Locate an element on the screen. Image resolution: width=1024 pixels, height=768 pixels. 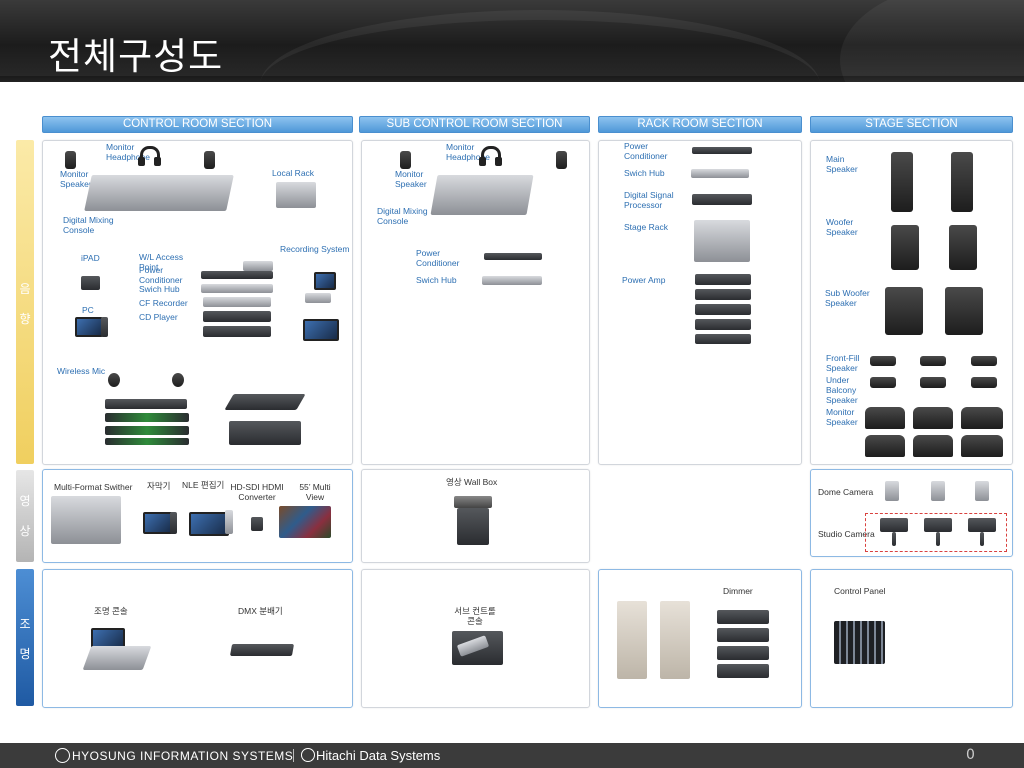
video-row-tab: 영 상 is located at coordinates (25, 516).